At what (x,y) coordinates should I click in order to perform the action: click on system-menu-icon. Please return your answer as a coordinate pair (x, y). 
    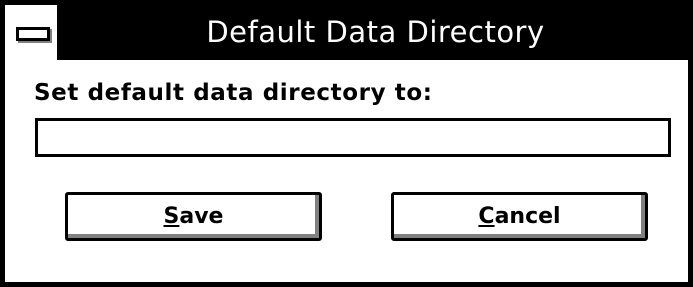
    Looking at the image, I should click on (33, 34).